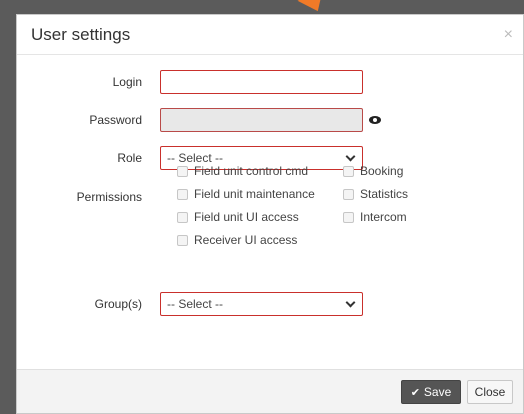 The height and width of the screenshot is (414, 524). I want to click on password-row: Password, so click(199, 120).